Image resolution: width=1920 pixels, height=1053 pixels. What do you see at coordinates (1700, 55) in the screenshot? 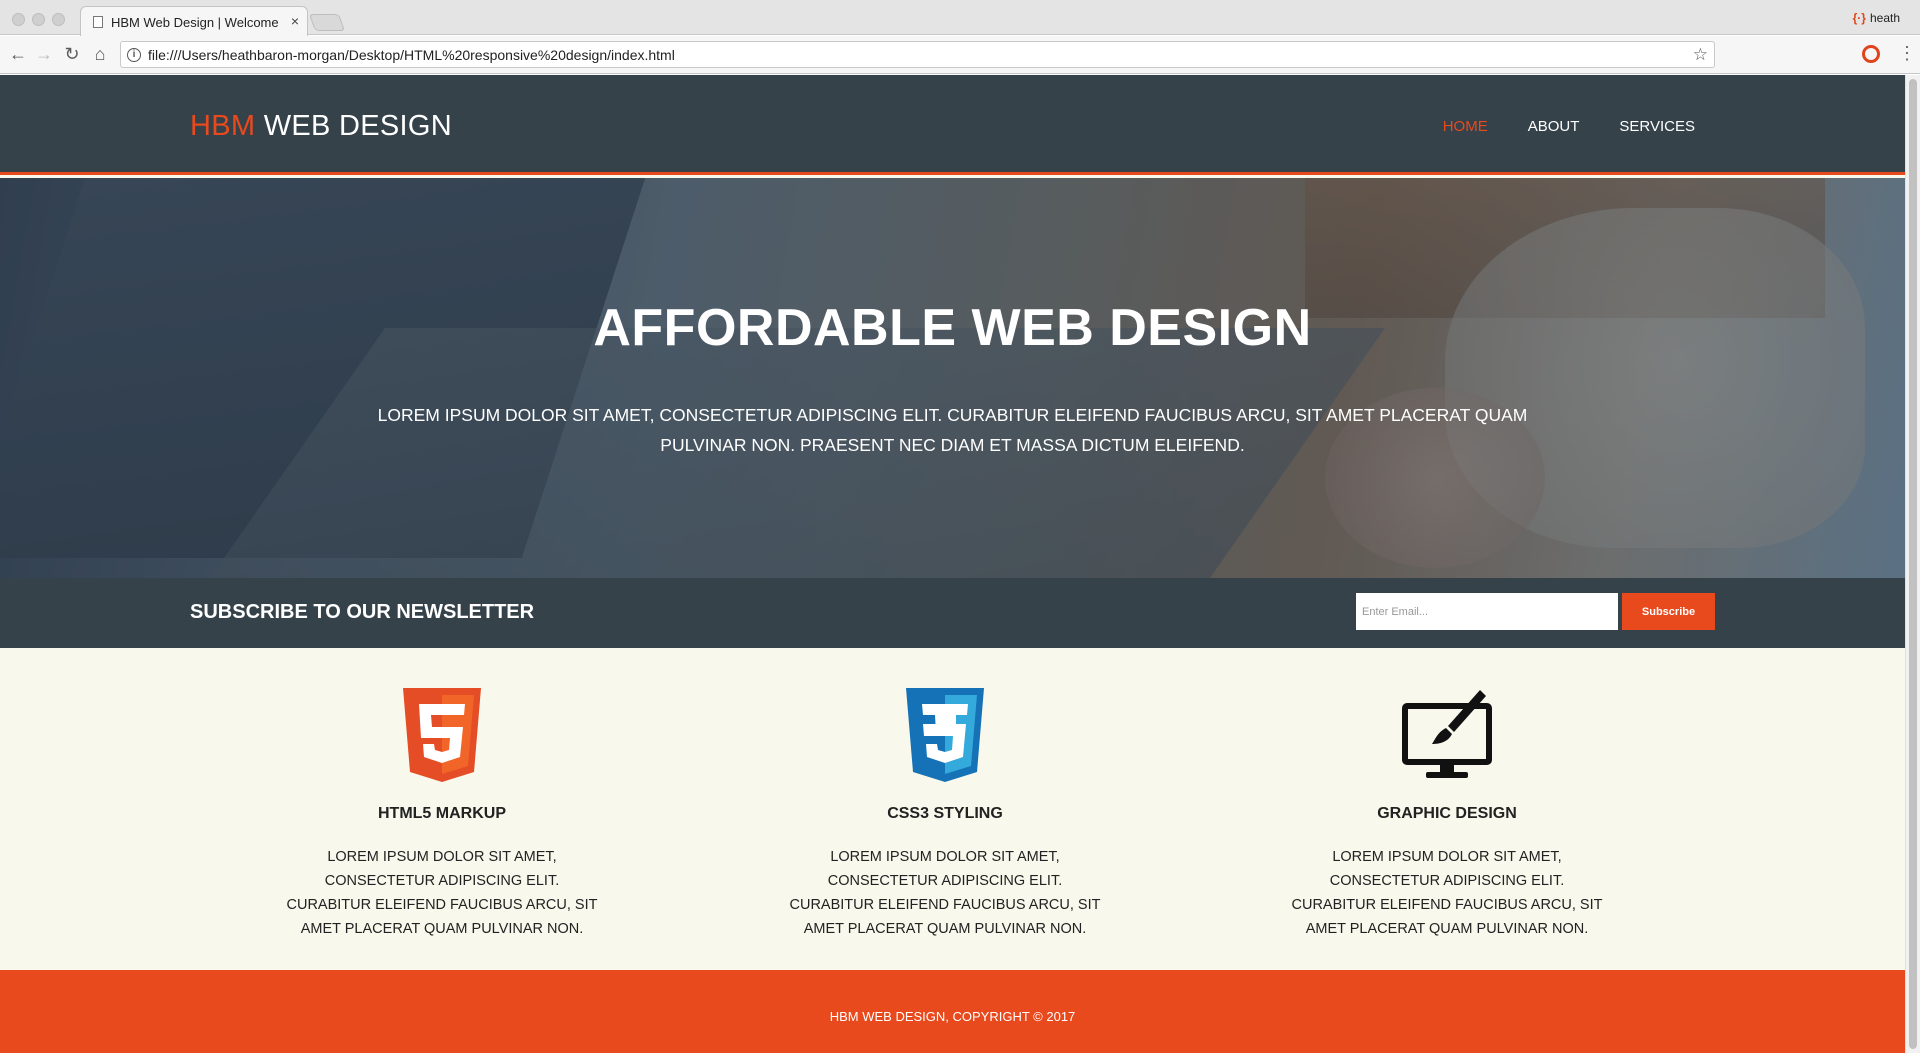
I see `bookmark-star-icon: ☆` at bounding box center [1700, 55].